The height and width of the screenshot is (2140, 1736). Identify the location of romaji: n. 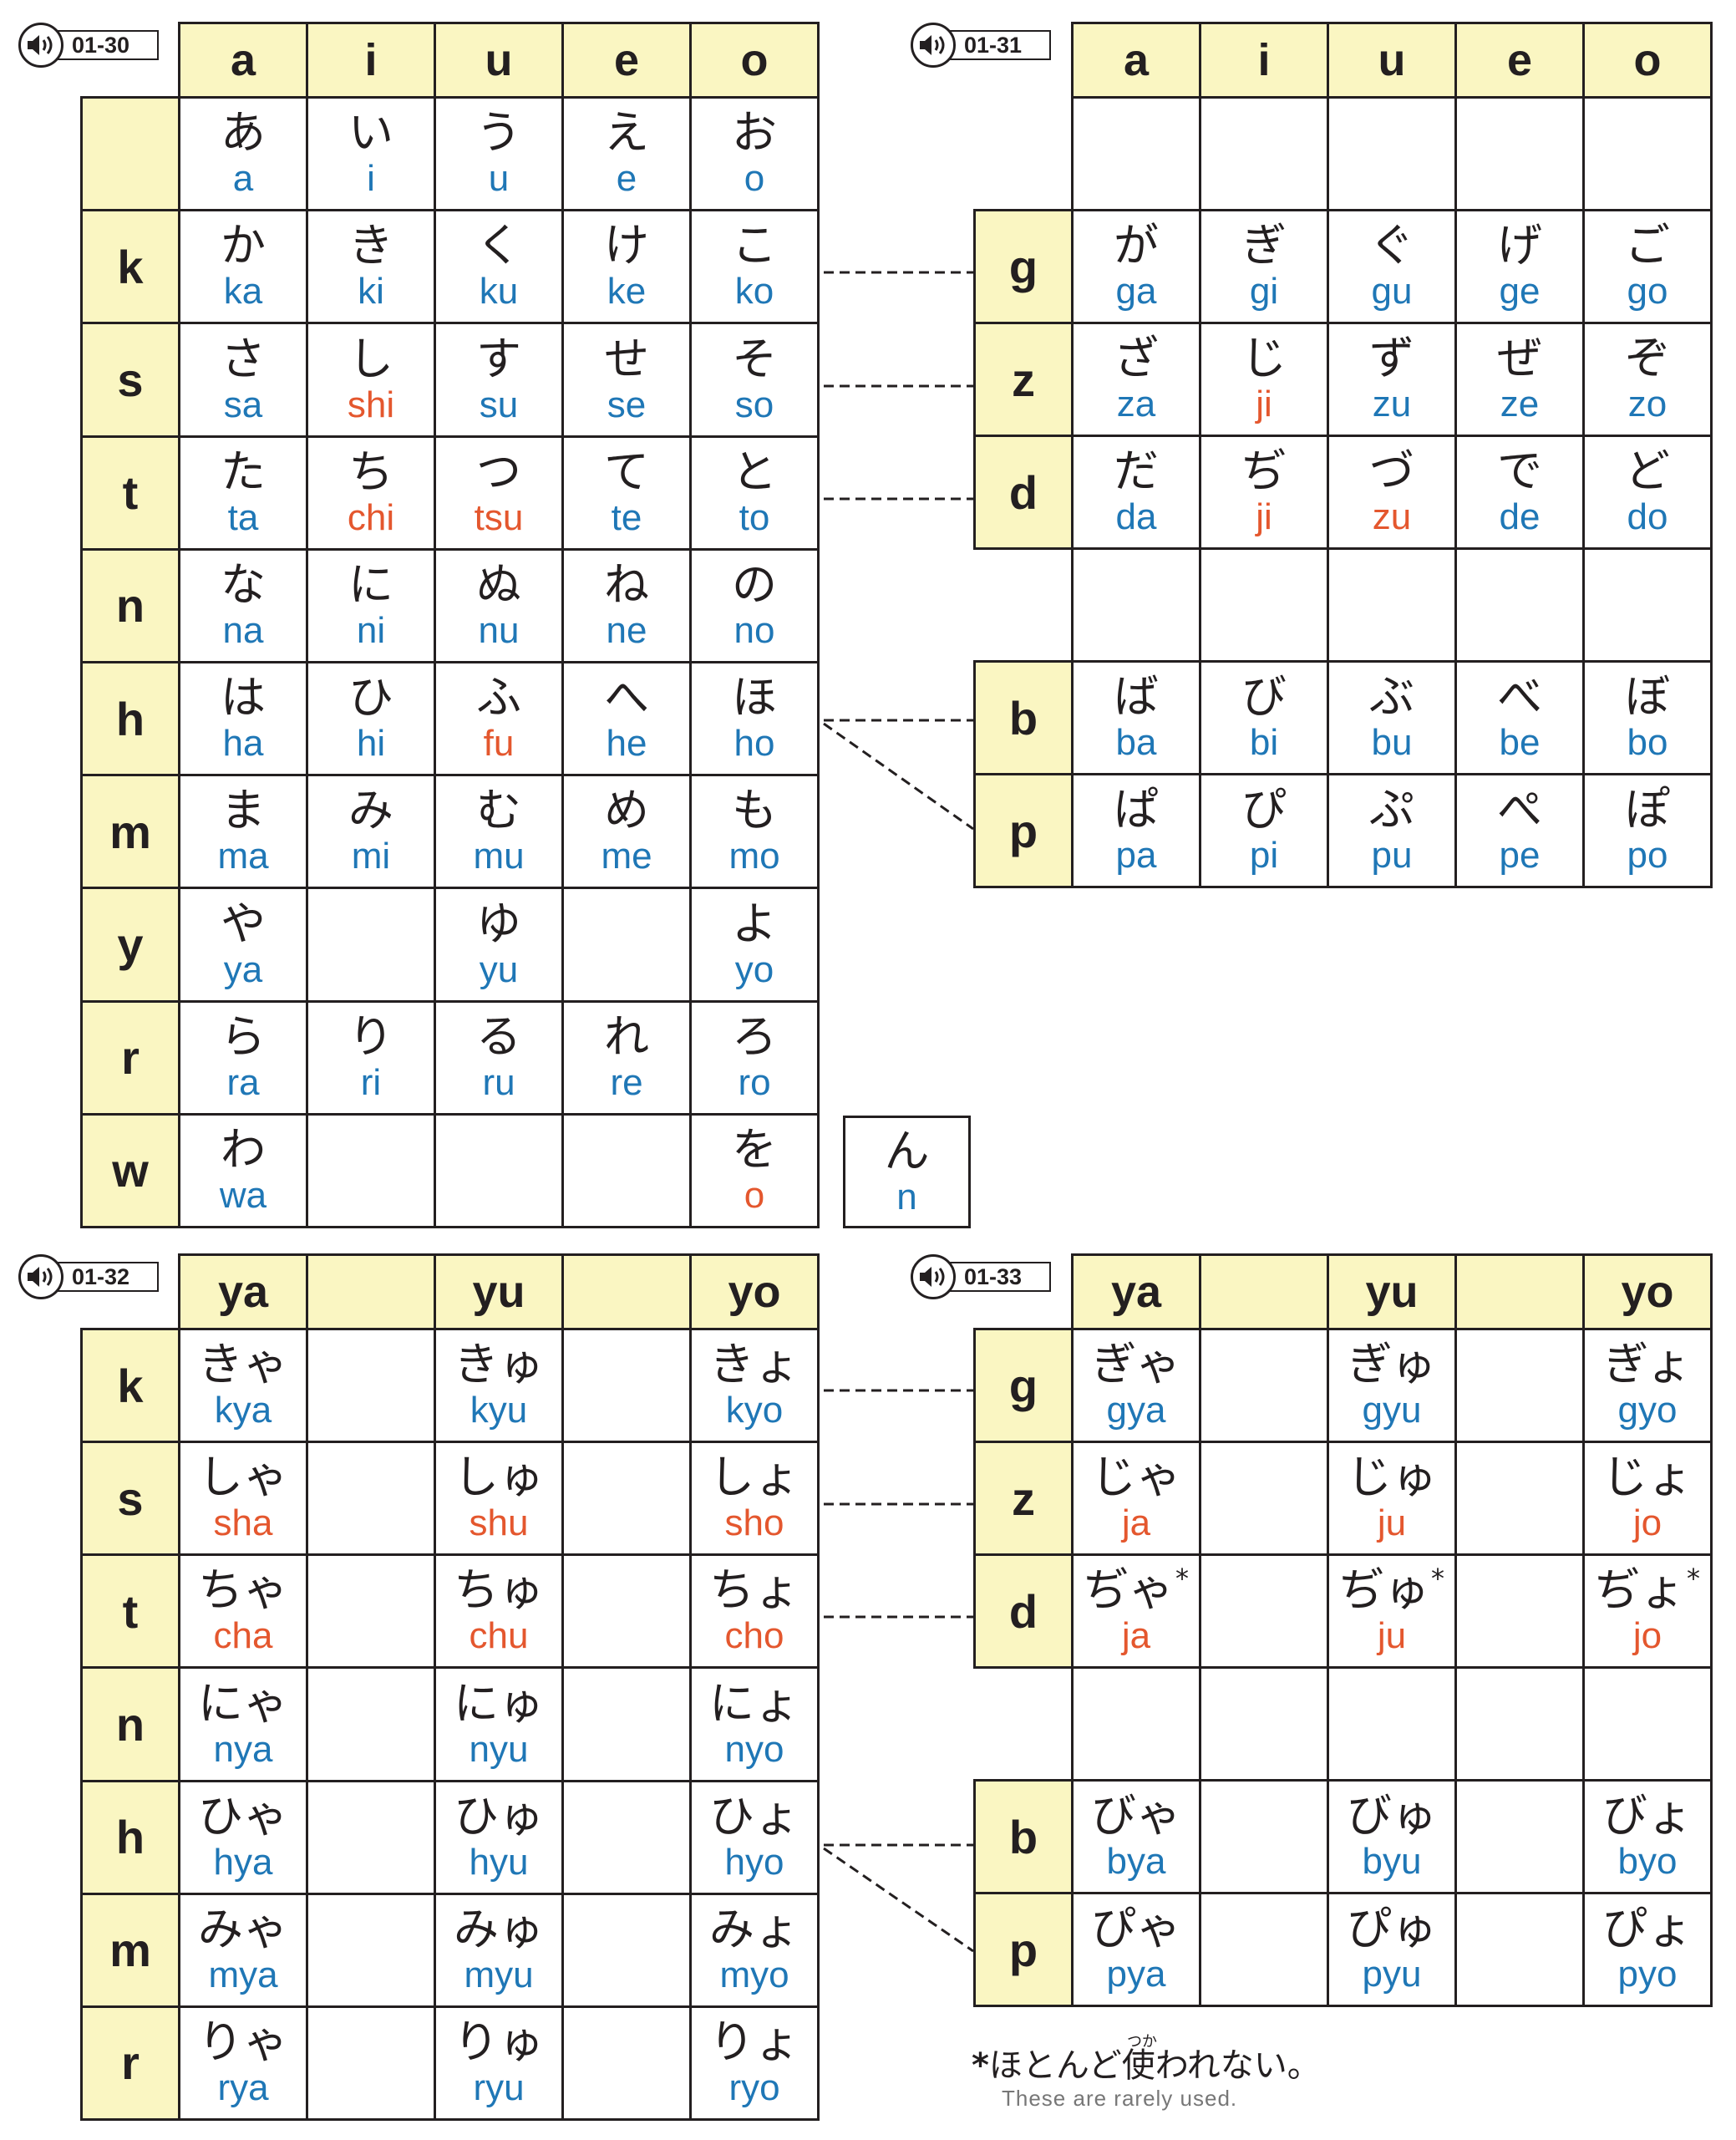
(907, 1196).